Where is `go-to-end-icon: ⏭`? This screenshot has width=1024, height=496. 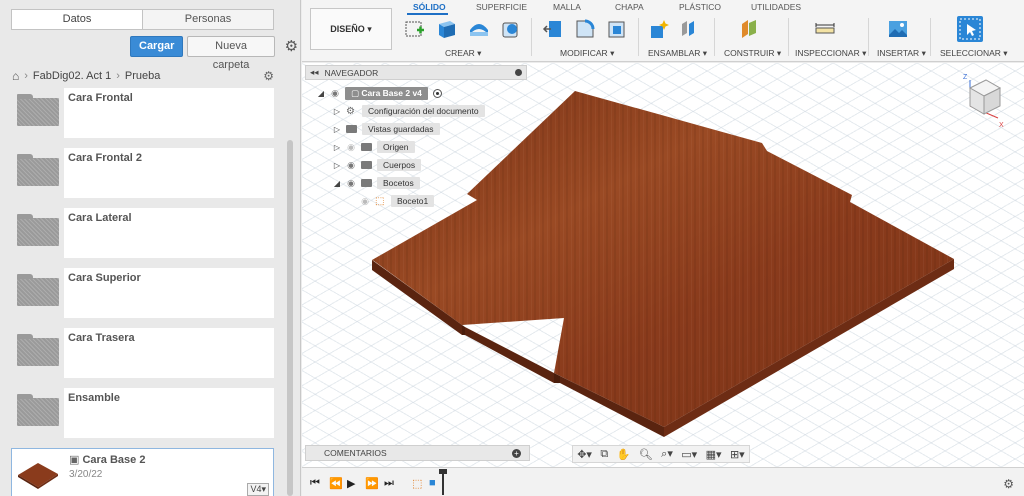 go-to-end-icon: ⏭ is located at coordinates (389, 483).